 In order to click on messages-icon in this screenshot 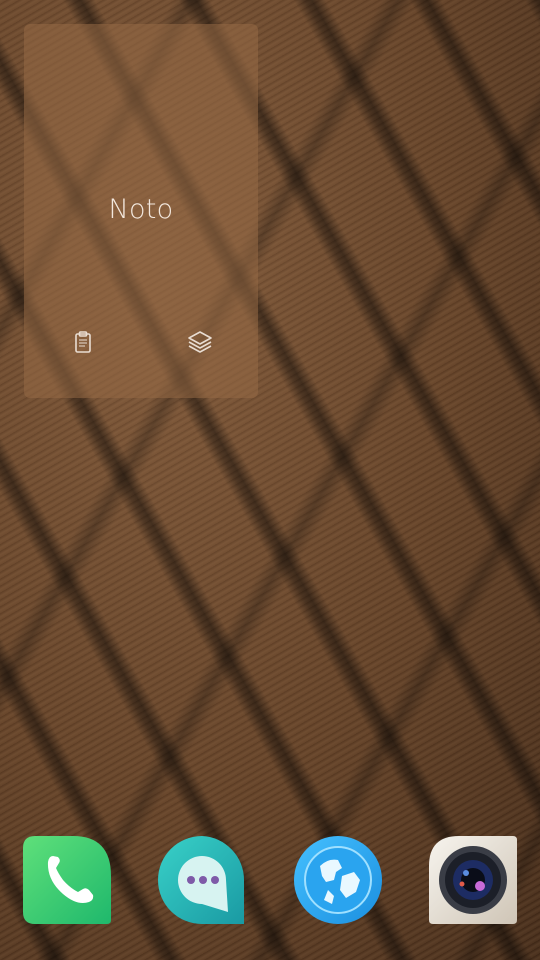, I will do `click(202, 880)`.